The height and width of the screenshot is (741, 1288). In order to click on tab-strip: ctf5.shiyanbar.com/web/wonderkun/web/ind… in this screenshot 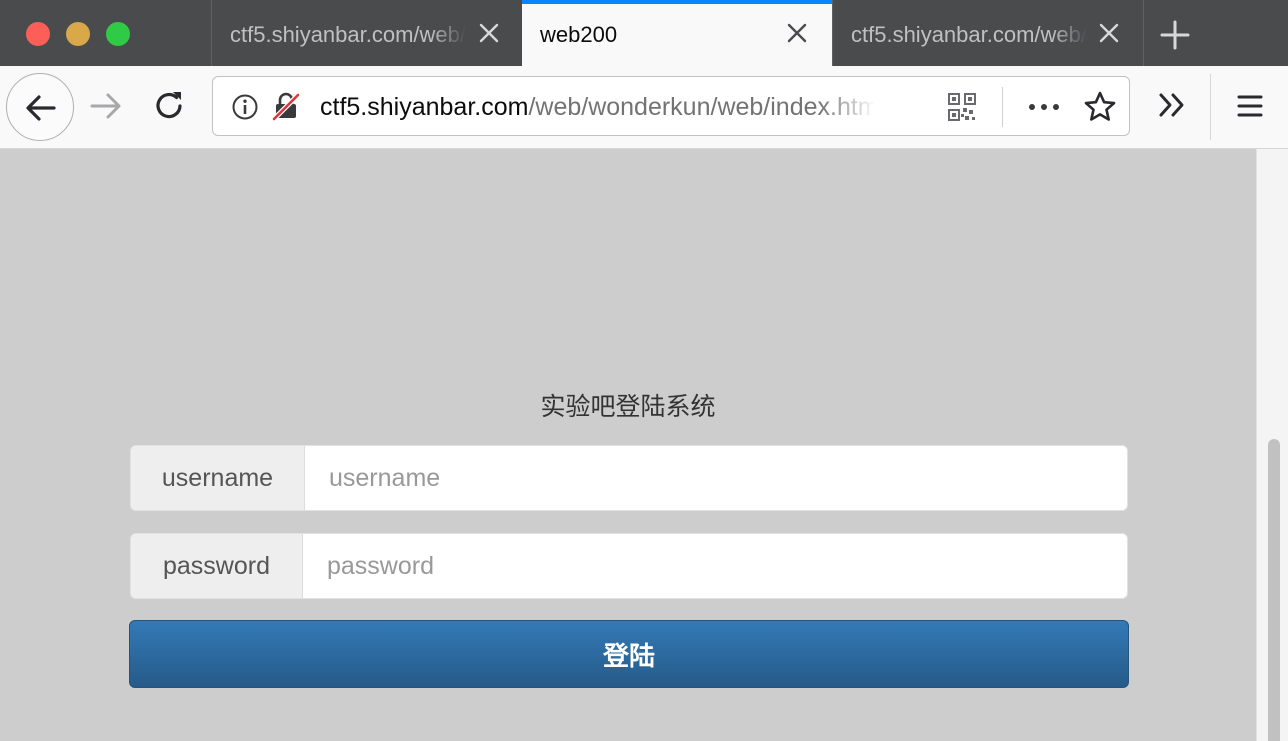, I will do `click(644, 33)`.